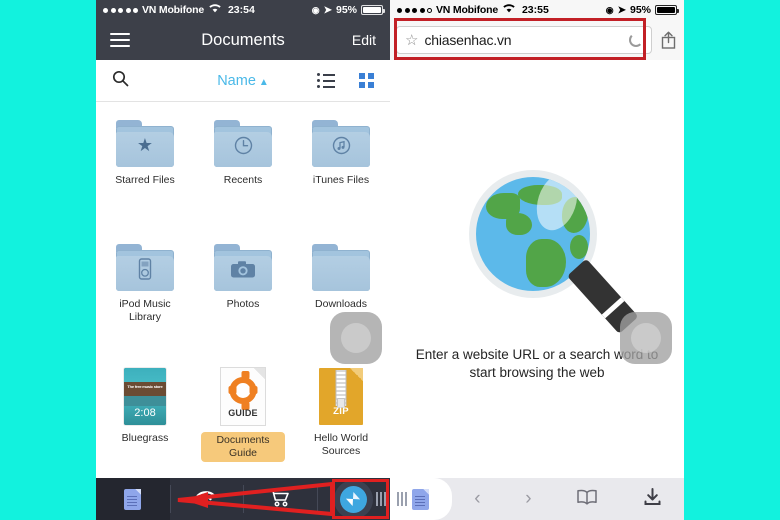  I want to click on star-icon: ☆, so click(411, 40).